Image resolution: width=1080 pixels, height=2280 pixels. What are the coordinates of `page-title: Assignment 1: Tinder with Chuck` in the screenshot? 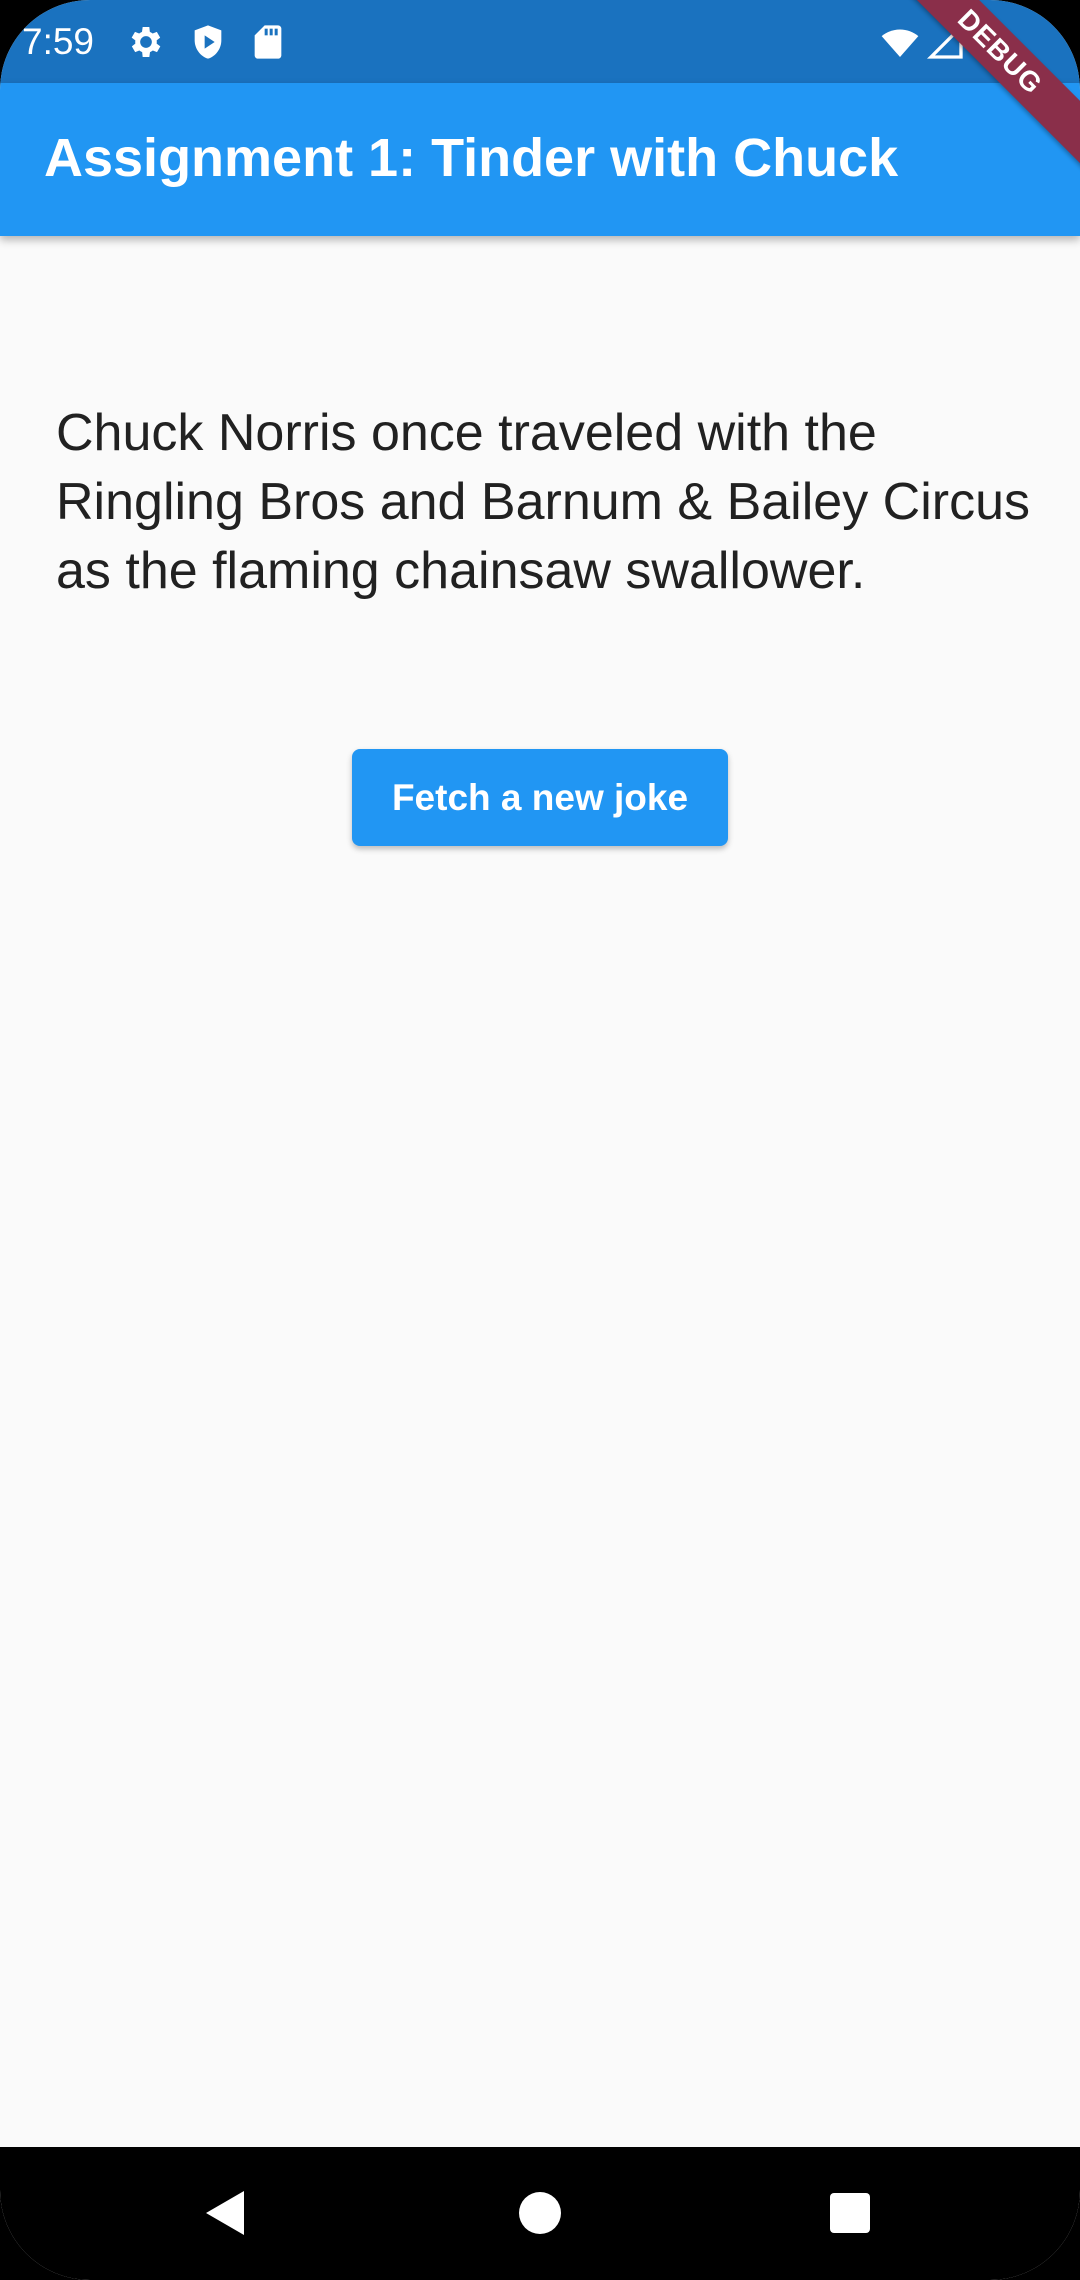 It's located at (471, 158).